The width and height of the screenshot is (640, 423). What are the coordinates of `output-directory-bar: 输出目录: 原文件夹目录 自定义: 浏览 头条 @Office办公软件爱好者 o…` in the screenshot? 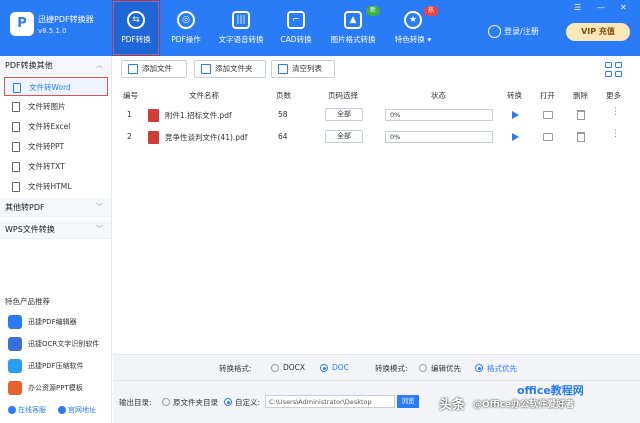 It's located at (376, 401).